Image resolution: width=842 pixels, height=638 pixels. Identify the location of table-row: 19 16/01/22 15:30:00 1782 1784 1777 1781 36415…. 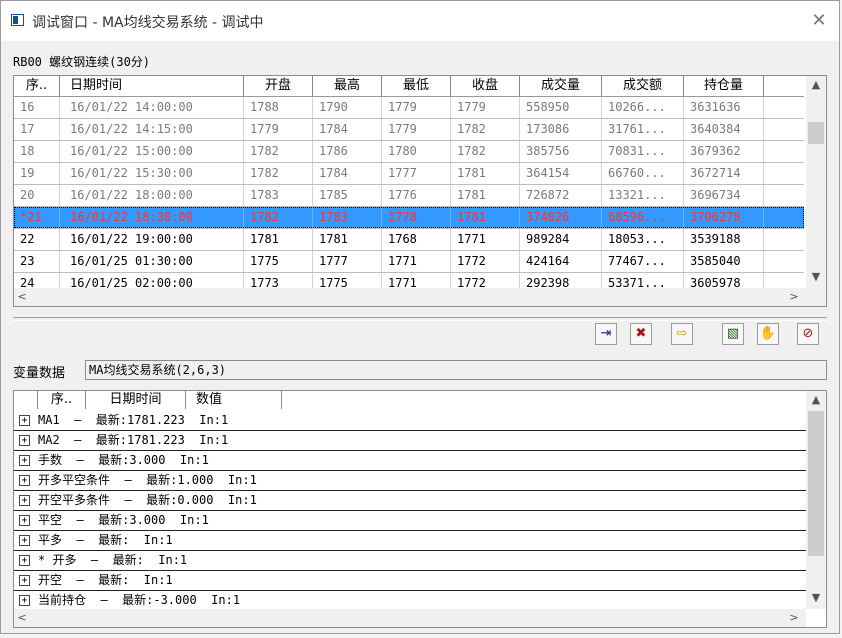
(409, 174).